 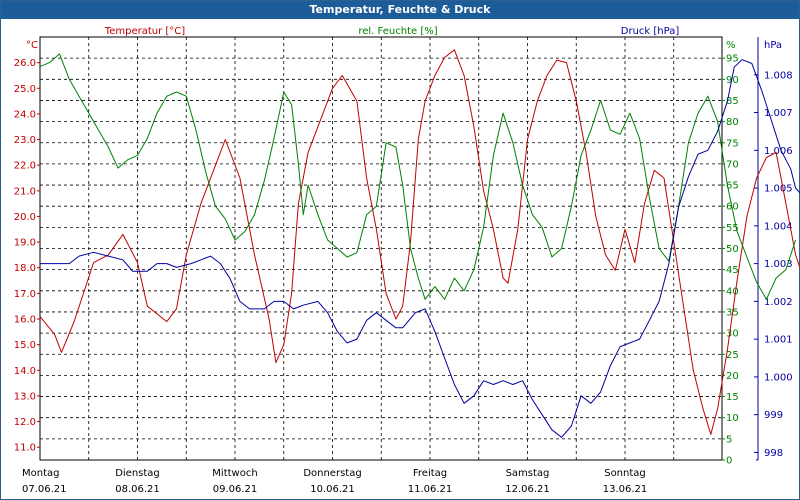 What do you see at coordinates (732, 270) in the screenshot?
I see `humidity-tick-label: 45` at bounding box center [732, 270].